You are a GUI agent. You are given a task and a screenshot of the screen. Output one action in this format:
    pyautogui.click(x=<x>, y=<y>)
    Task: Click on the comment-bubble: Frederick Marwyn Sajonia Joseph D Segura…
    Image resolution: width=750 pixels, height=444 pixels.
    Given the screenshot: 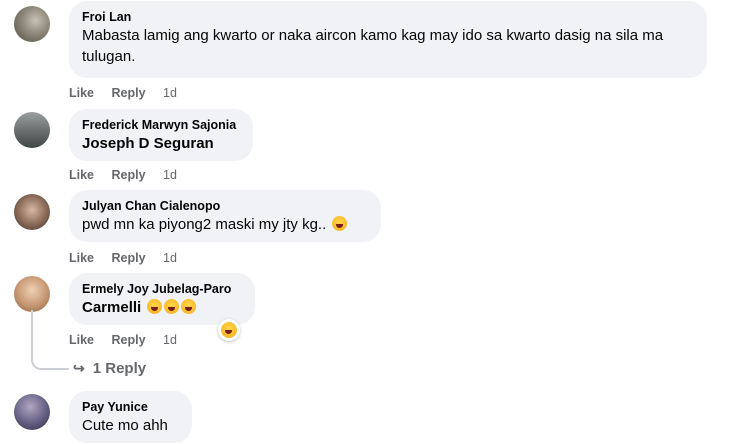 What is the action you would take?
    pyautogui.click(x=161, y=135)
    